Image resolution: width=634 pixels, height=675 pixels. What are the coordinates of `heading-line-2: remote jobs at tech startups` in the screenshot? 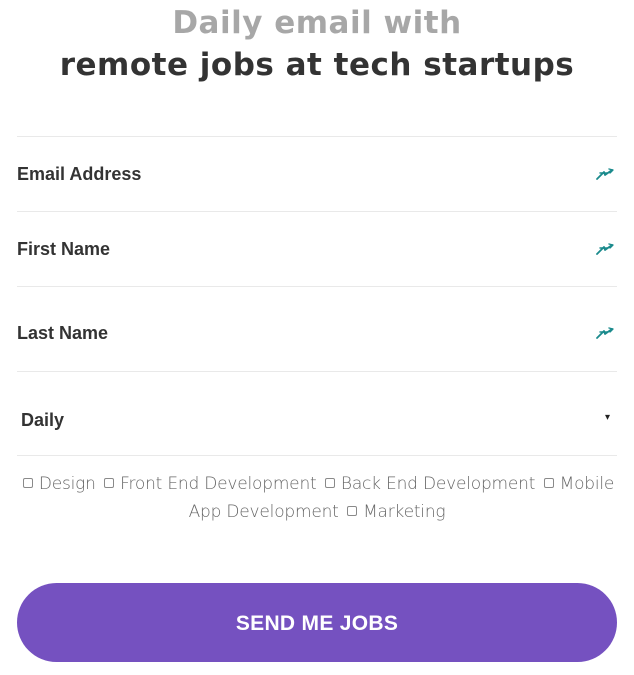 It's located at (317, 65).